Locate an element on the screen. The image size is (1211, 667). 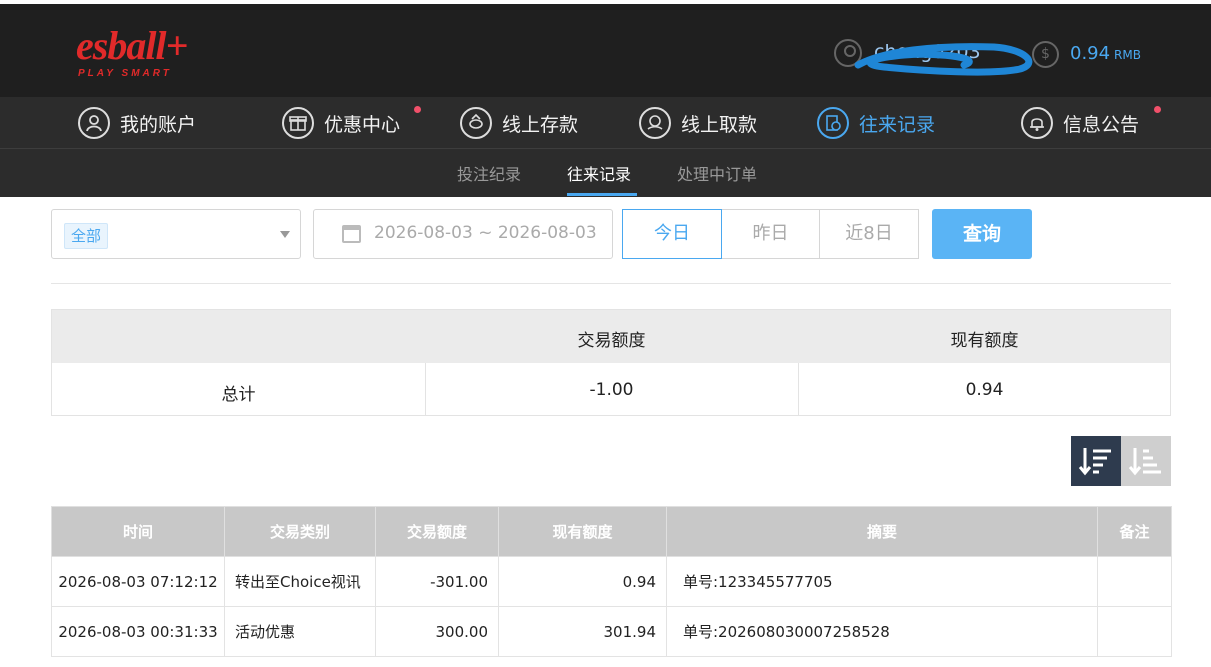
top-bar-inner: esball+ PLAY SMART cheng0203 $ 0.94 RMB is located at coordinates (605, 50).